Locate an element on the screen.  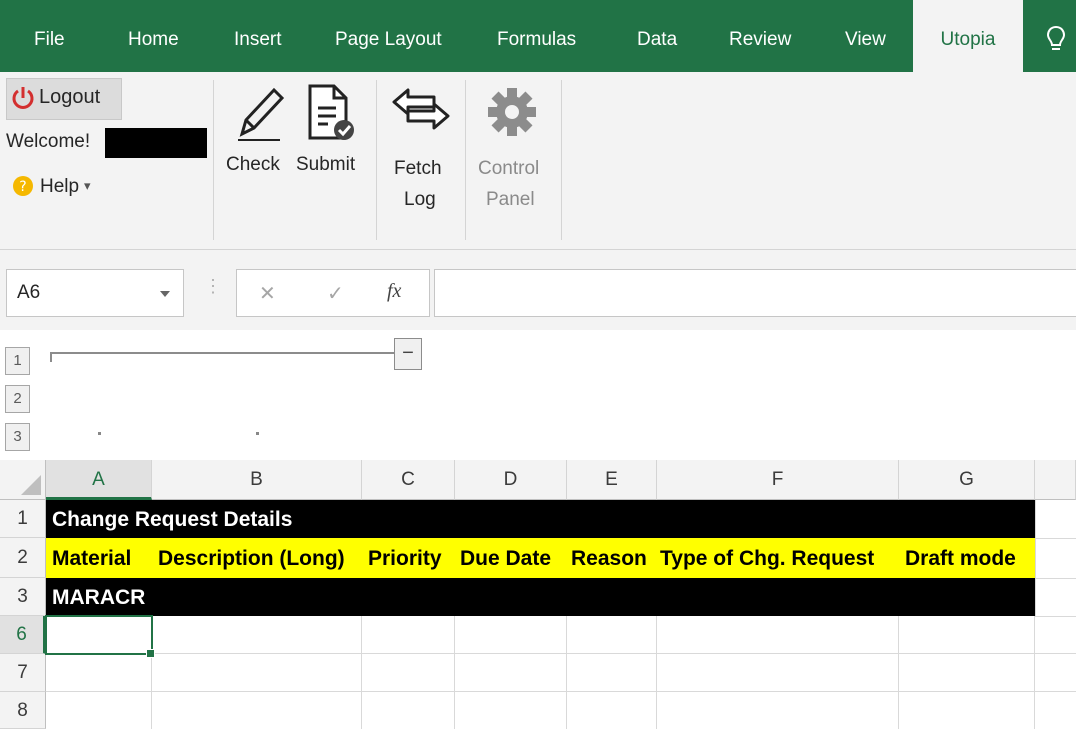
help-label: Help is located at coordinates (60, 186).